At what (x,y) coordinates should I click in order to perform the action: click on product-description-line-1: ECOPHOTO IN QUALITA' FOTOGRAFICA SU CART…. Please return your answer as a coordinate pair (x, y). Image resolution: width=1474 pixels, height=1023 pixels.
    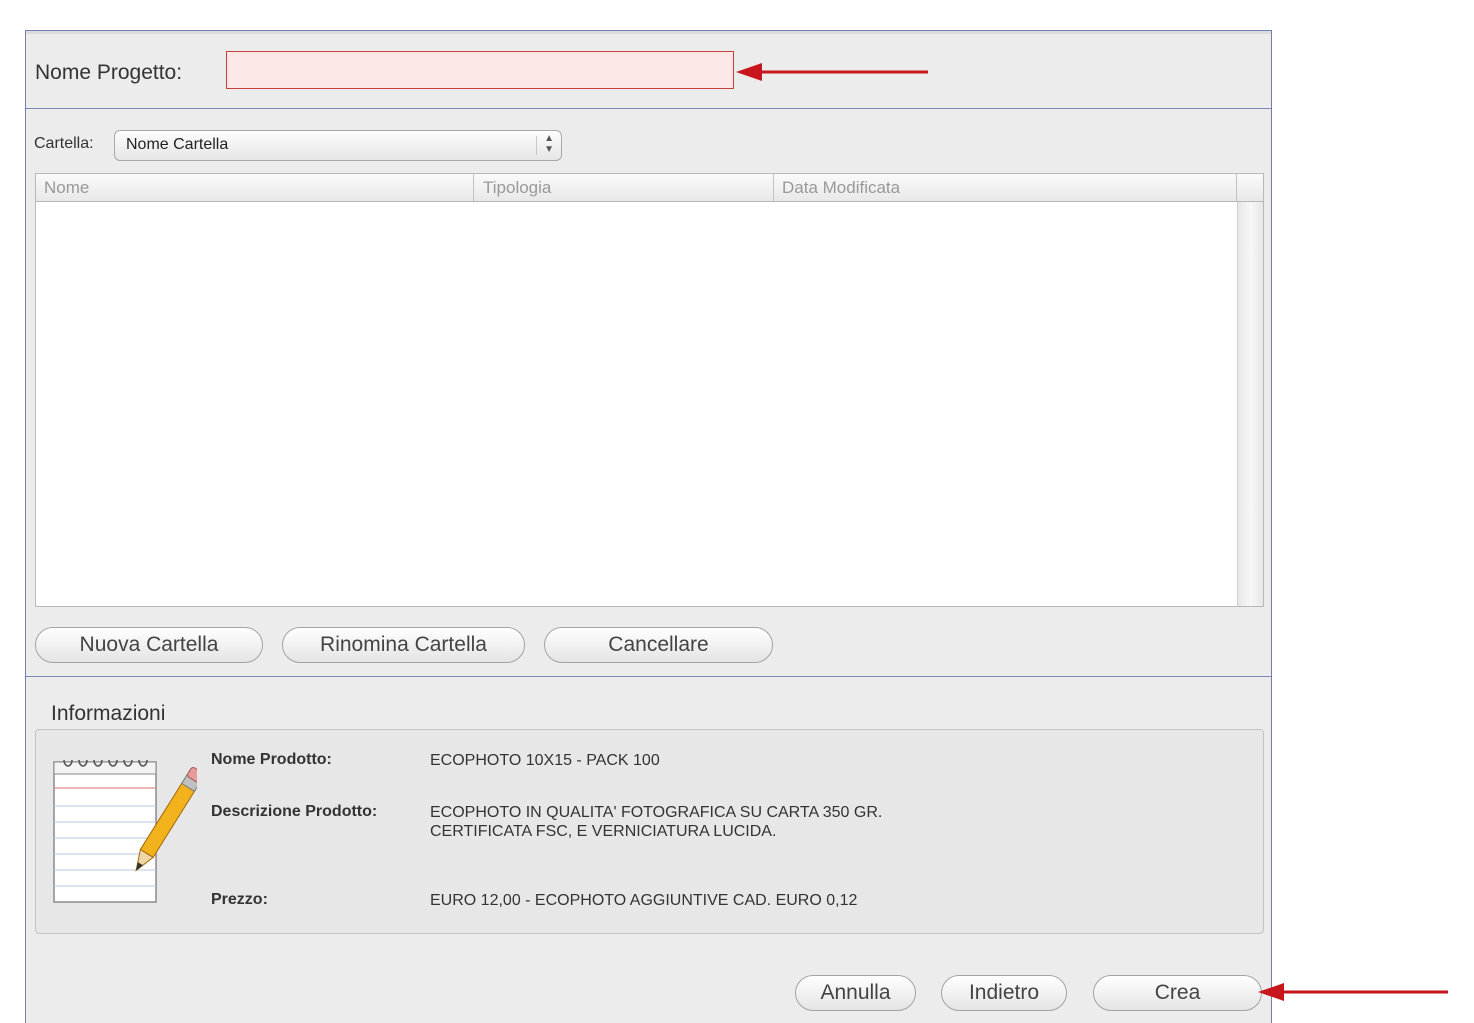
    Looking at the image, I should click on (656, 812).